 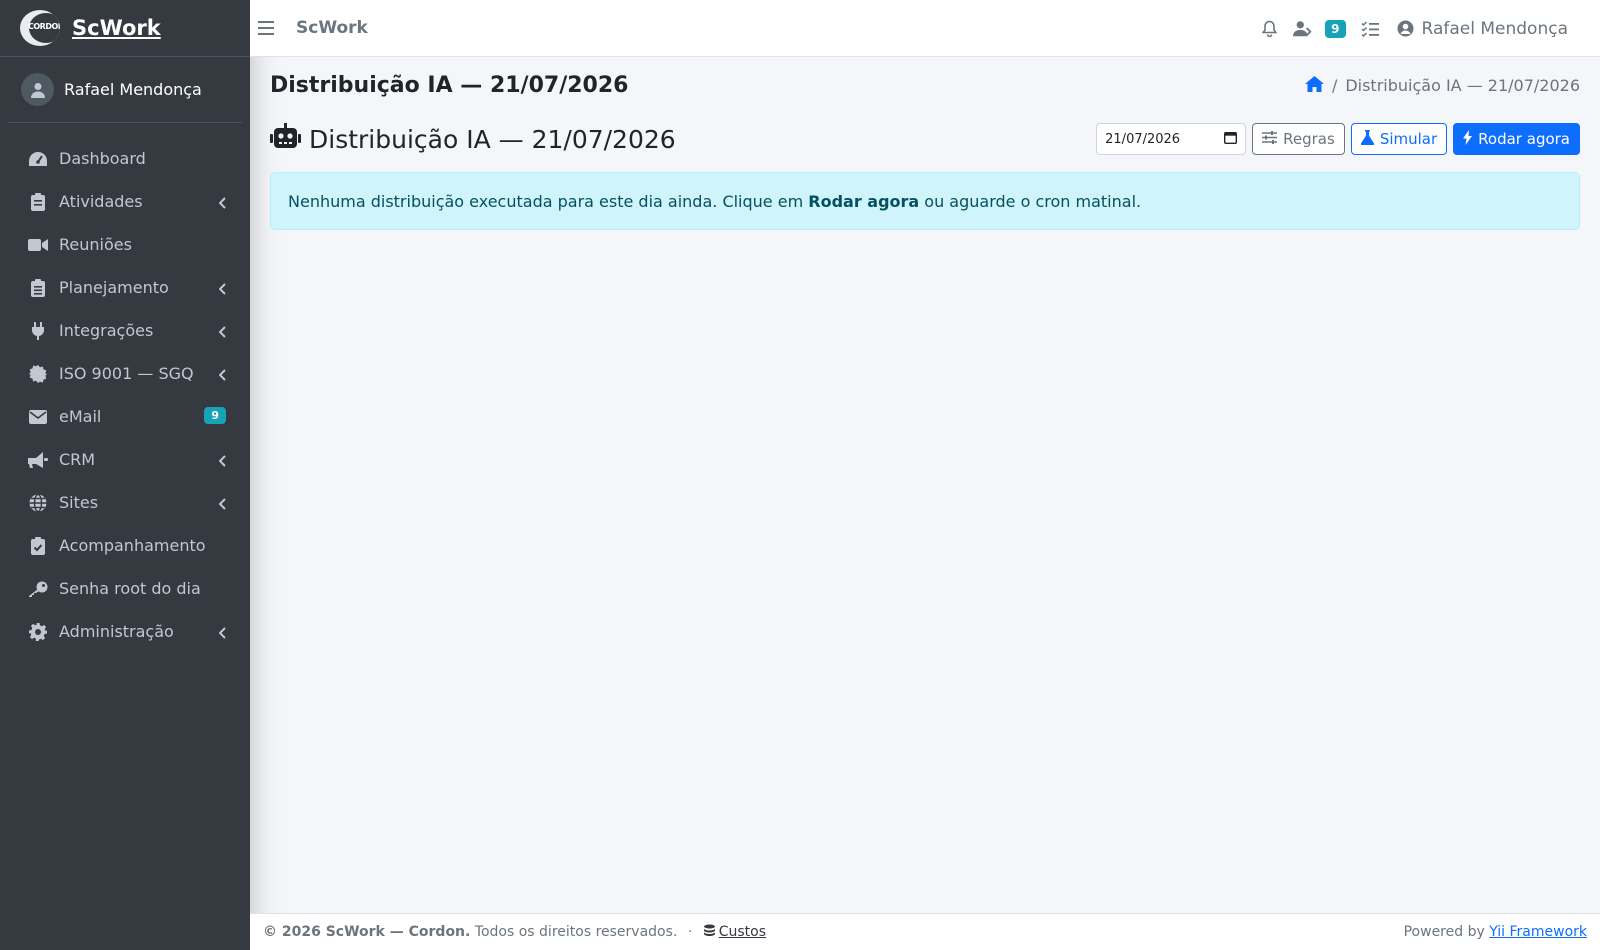 I want to click on brand-link: CORDON ScWork, so click(x=125, y=28).